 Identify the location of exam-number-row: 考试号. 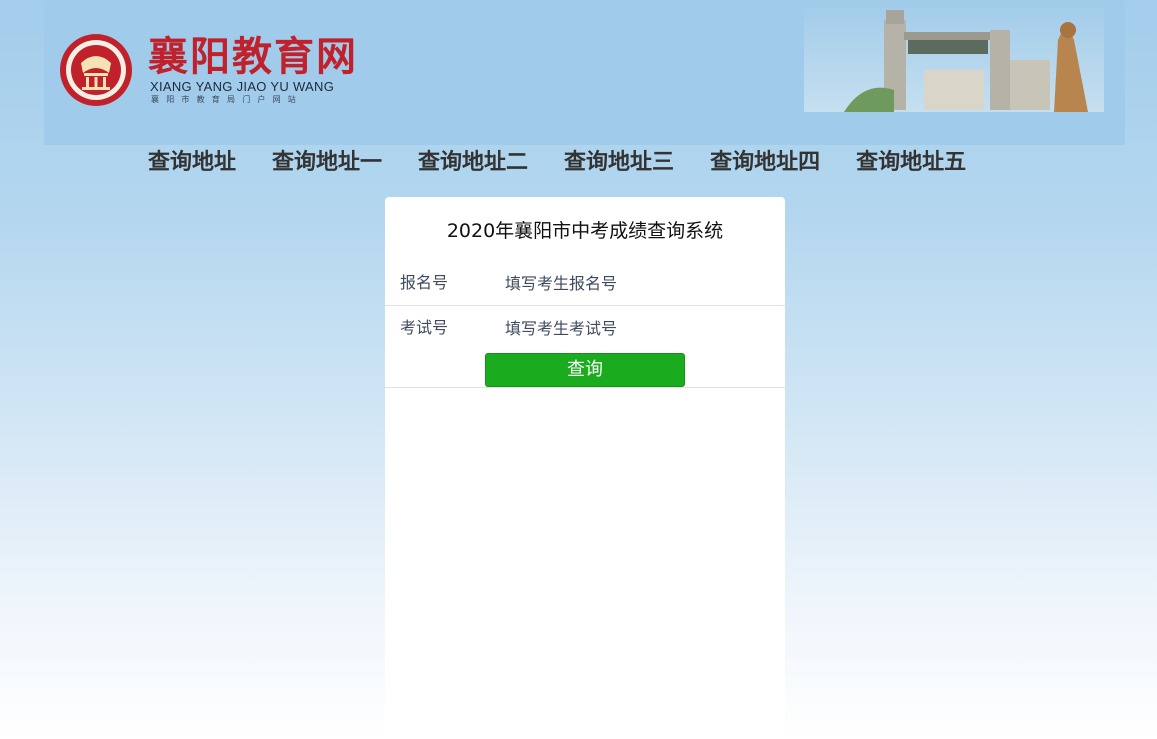
(585, 330).